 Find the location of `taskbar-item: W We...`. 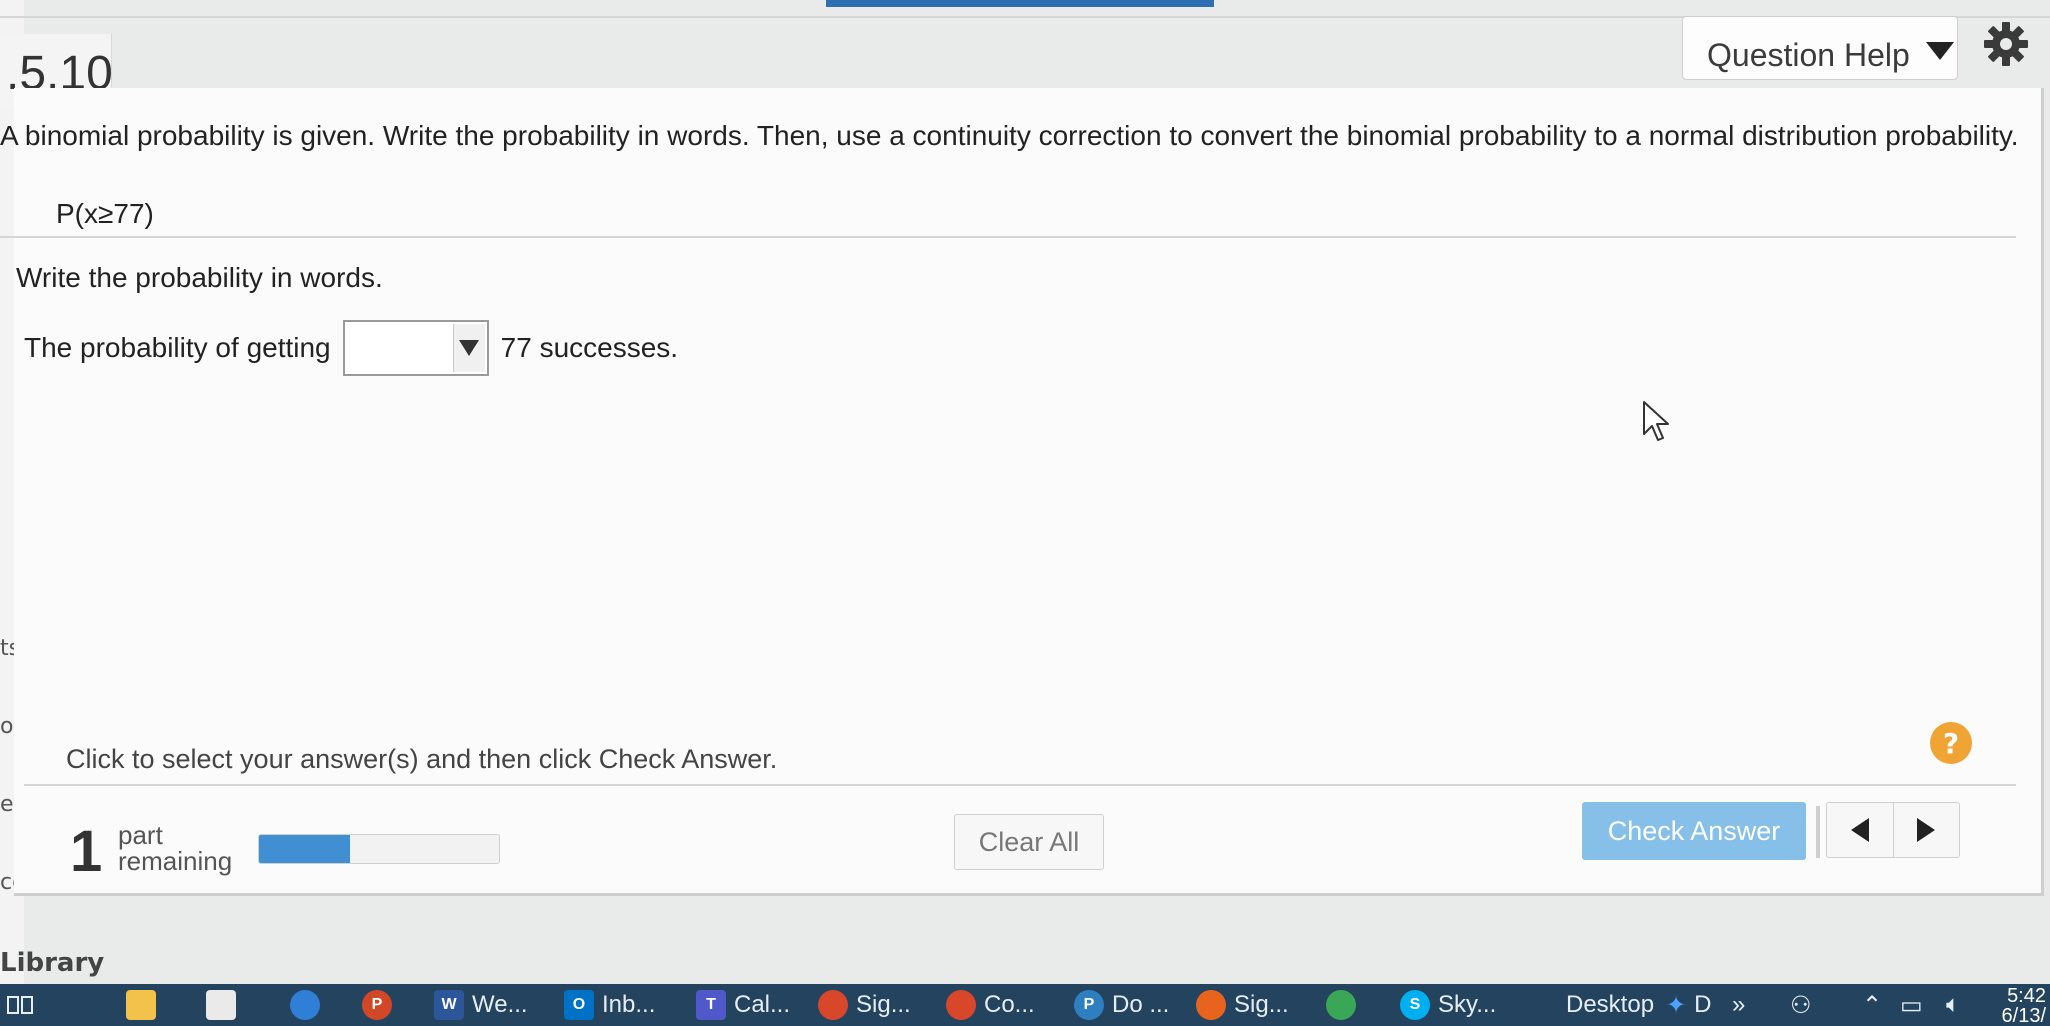

taskbar-item: W We... is located at coordinates (481, 1005).